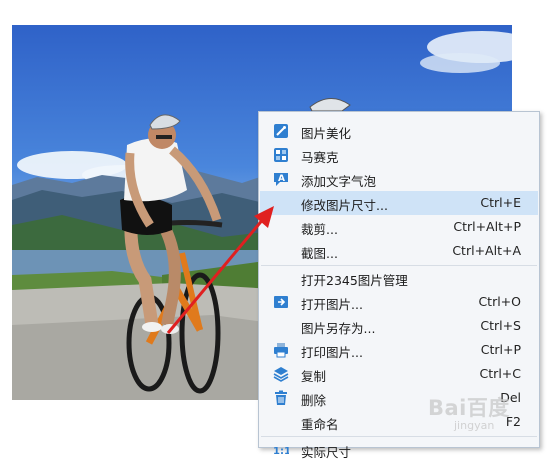  I want to click on baidu-watermark: Bai百度 jingyan, so click(485, 414).